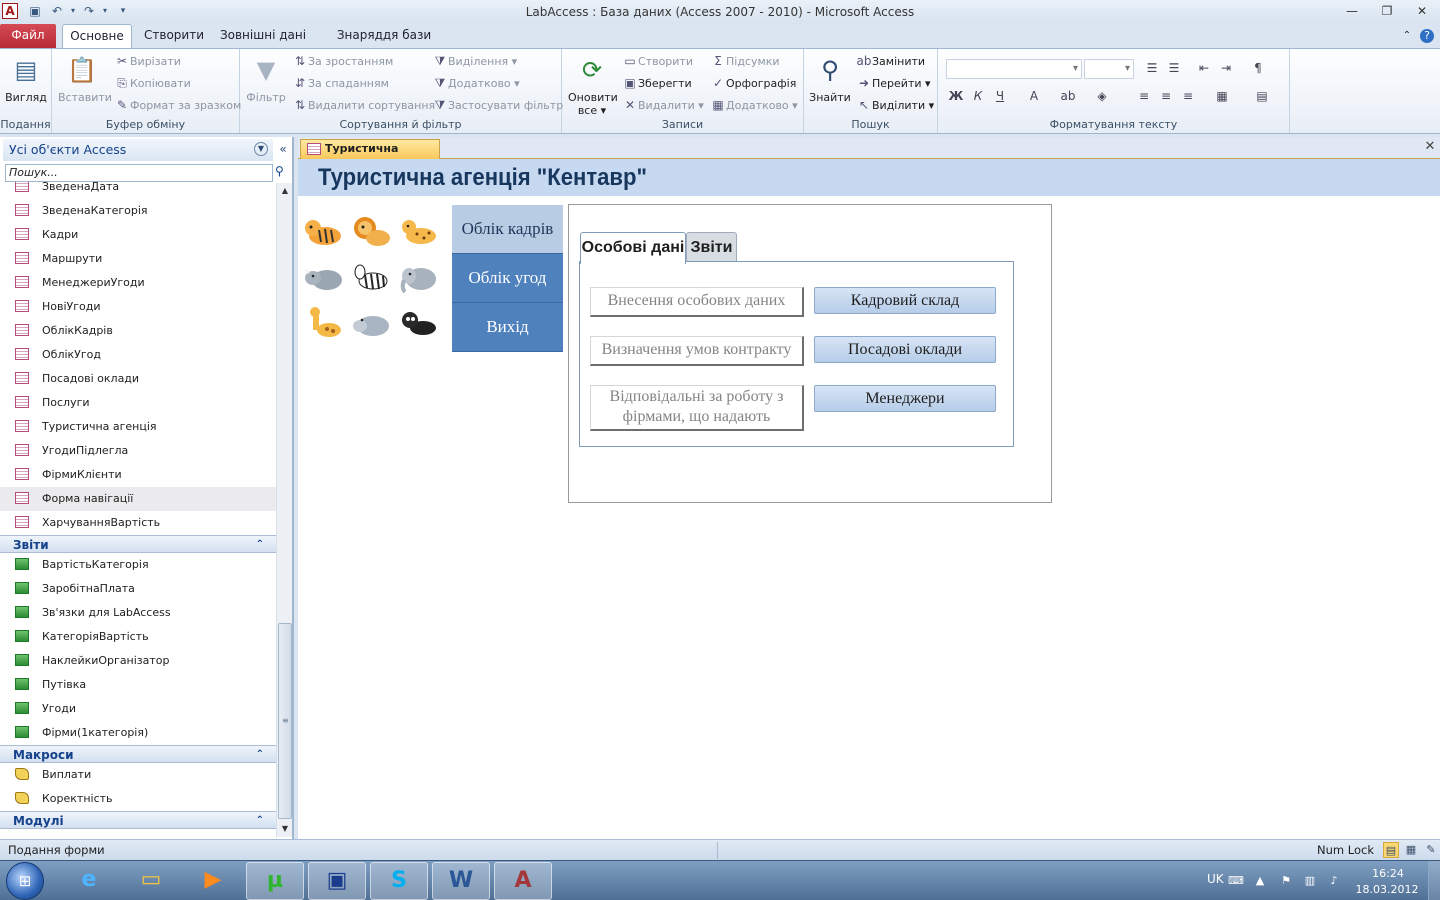 The width and height of the screenshot is (1440, 900). Describe the element at coordinates (461, 881) in the screenshot. I see `word-icon: W` at that location.